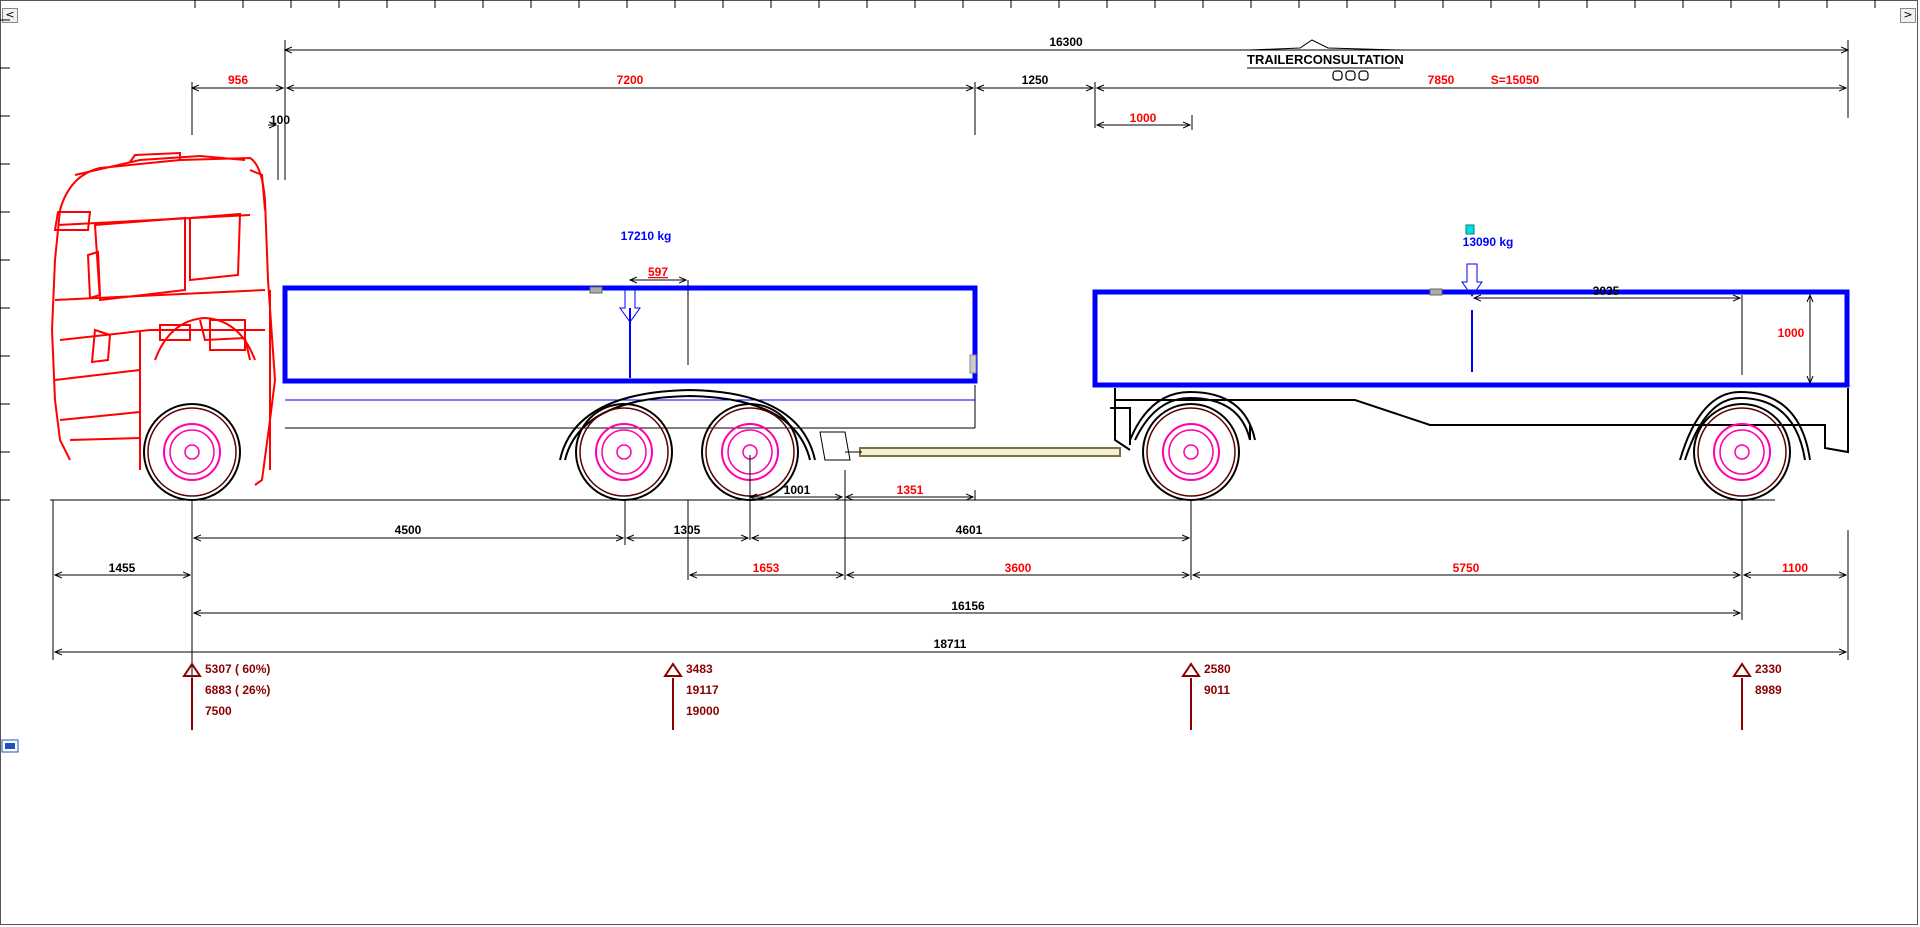 Image resolution: width=1920 pixels, height=927 pixels. I want to click on trailer-body, so click(1471, 306).